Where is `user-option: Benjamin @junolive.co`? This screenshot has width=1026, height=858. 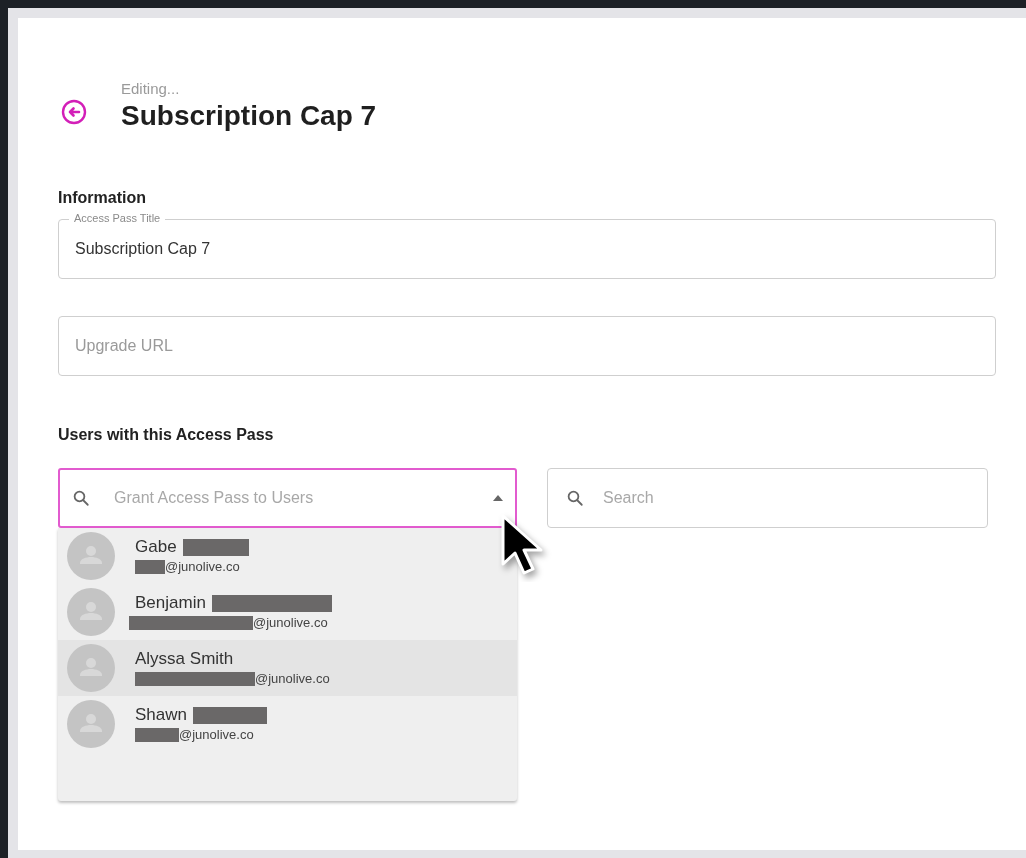 user-option: Benjamin @junolive.co is located at coordinates (287, 612).